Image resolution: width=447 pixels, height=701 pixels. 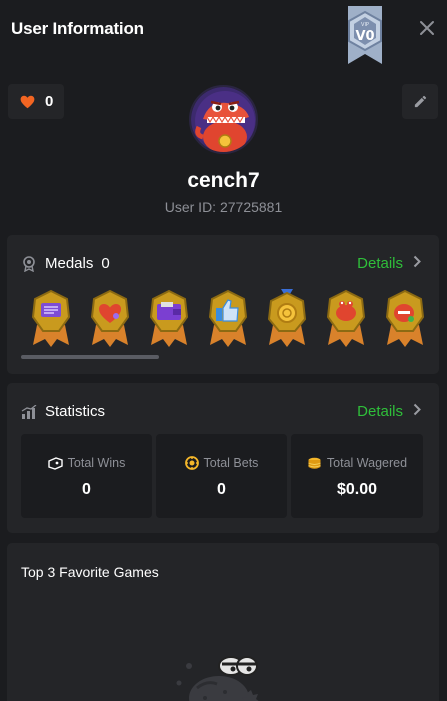 What do you see at coordinates (69, 263) in the screenshot?
I see `medals-title: Medals` at bounding box center [69, 263].